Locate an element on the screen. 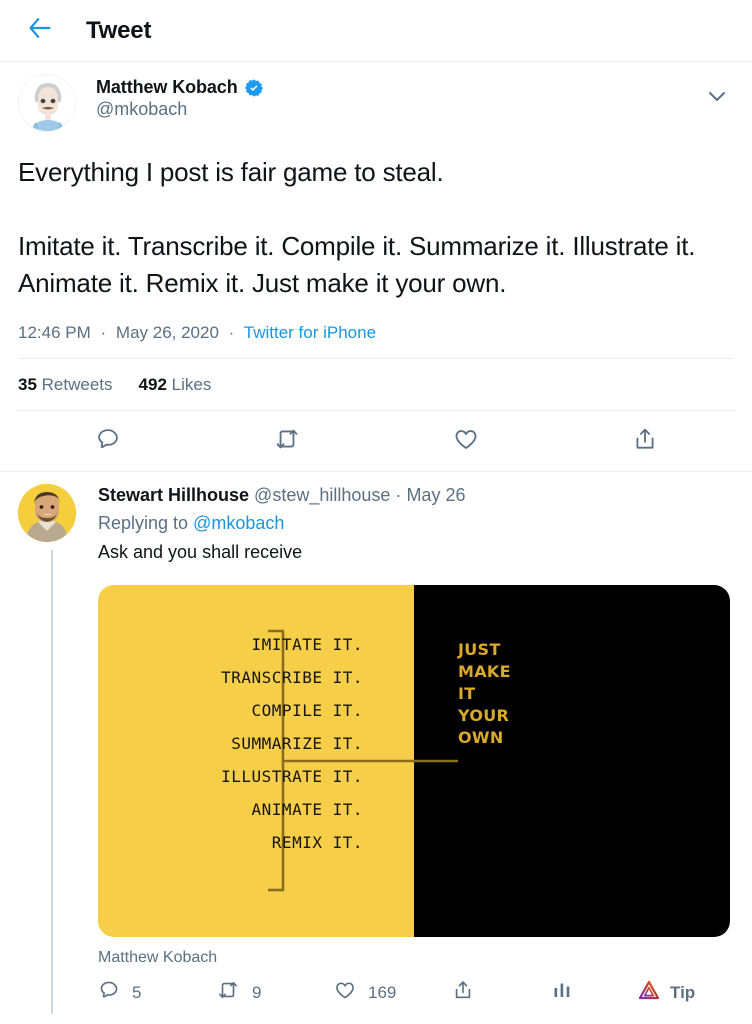 The height and width of the screenshot is (1024, 752). retweet-button is located at coordinates (286, 441).